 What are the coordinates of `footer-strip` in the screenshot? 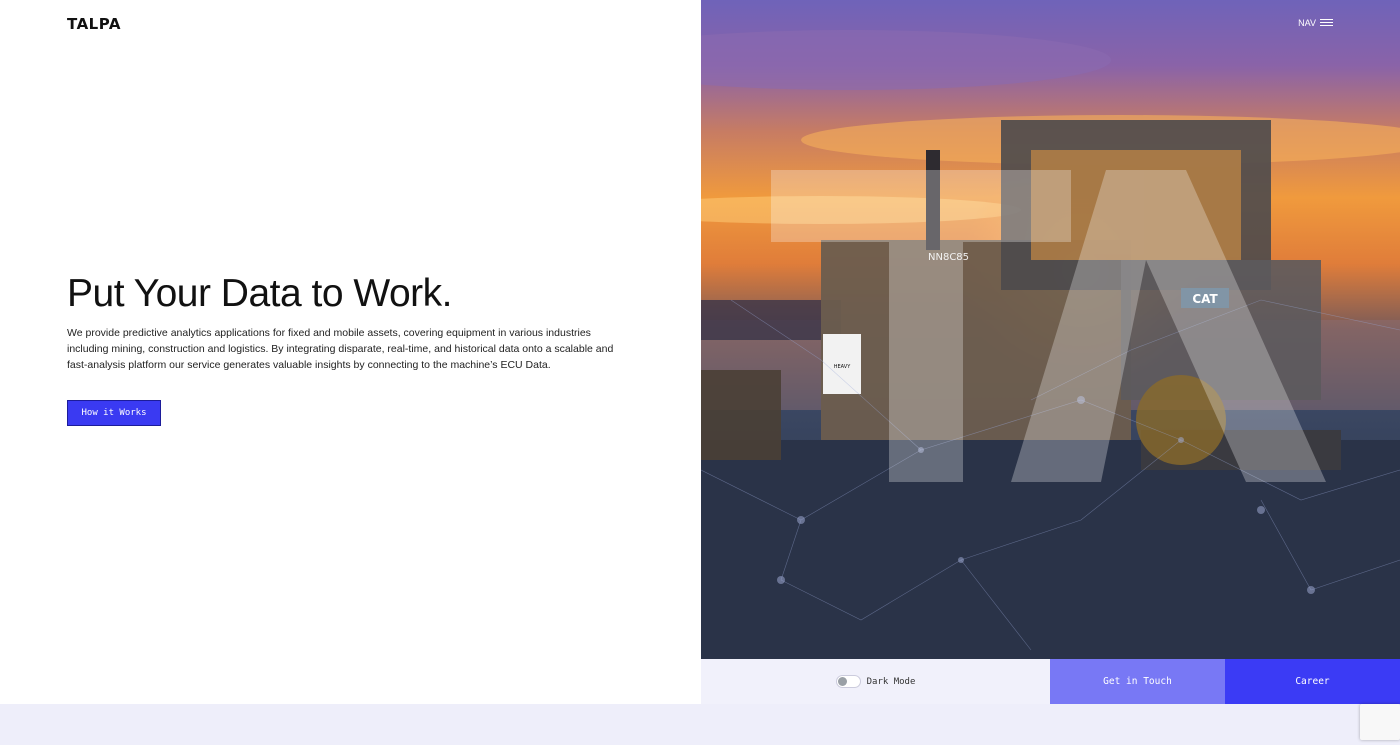 It's located at (700, 724).